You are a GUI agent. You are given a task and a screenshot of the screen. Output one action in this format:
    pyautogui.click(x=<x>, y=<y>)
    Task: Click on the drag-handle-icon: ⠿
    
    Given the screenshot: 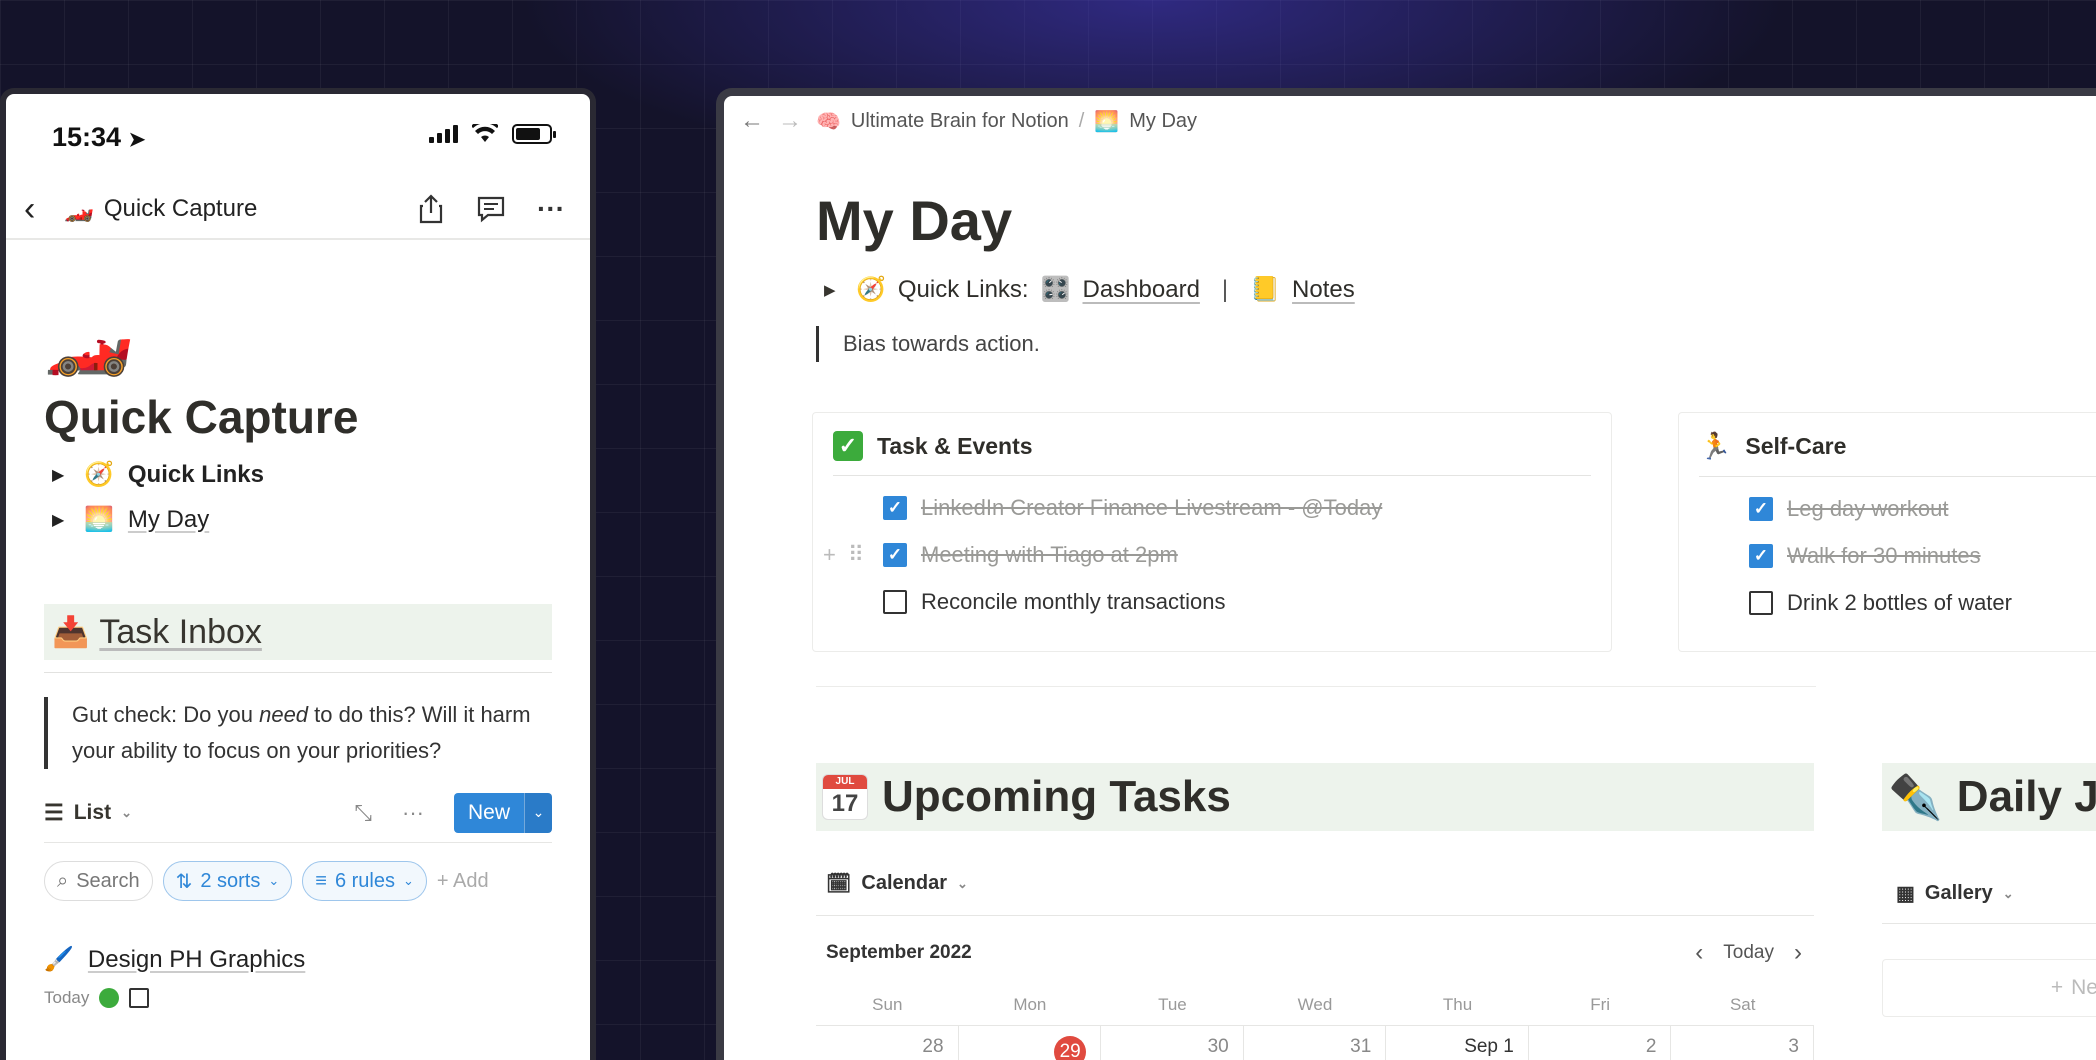 What is the action you would take?
    pyautogui.click(x=856, y=555)
    